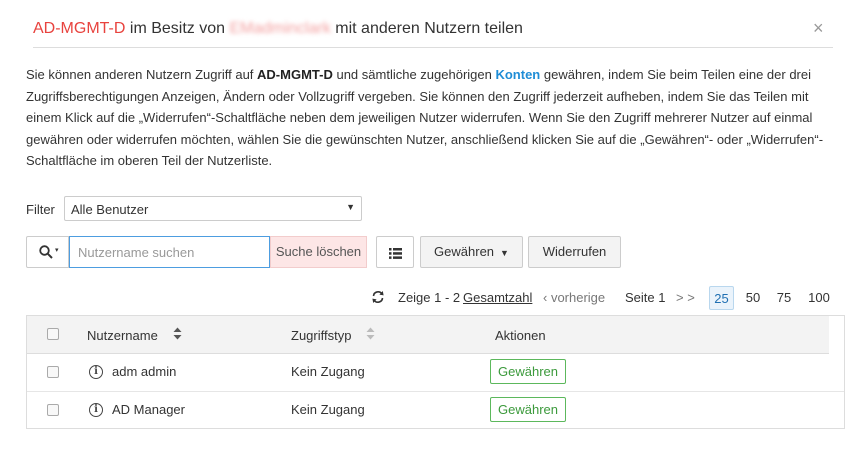  I want to click on pagination-range: Zeige 1 - 2, so click(429, 297).